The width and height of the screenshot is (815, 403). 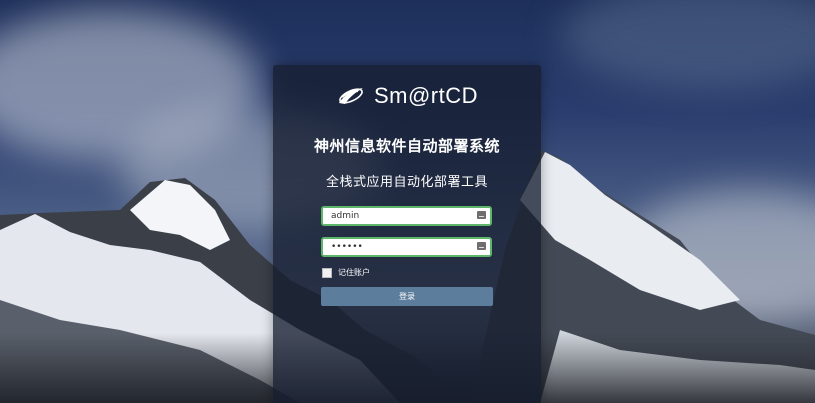 I want to click on remember-account: 记住账户, so click(x=346, y=272).